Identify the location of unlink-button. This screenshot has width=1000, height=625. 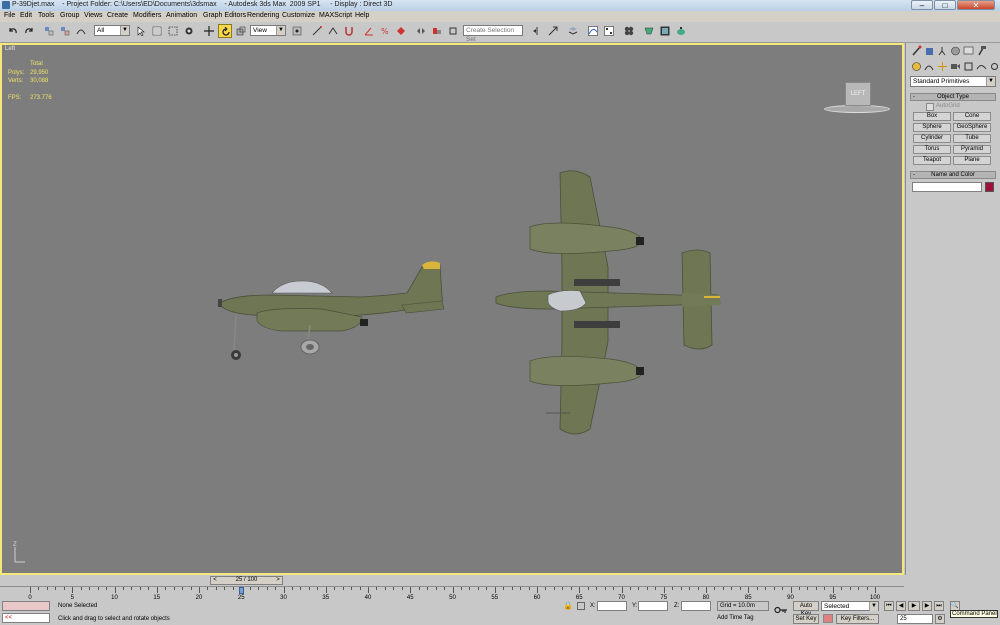
(65, 31).